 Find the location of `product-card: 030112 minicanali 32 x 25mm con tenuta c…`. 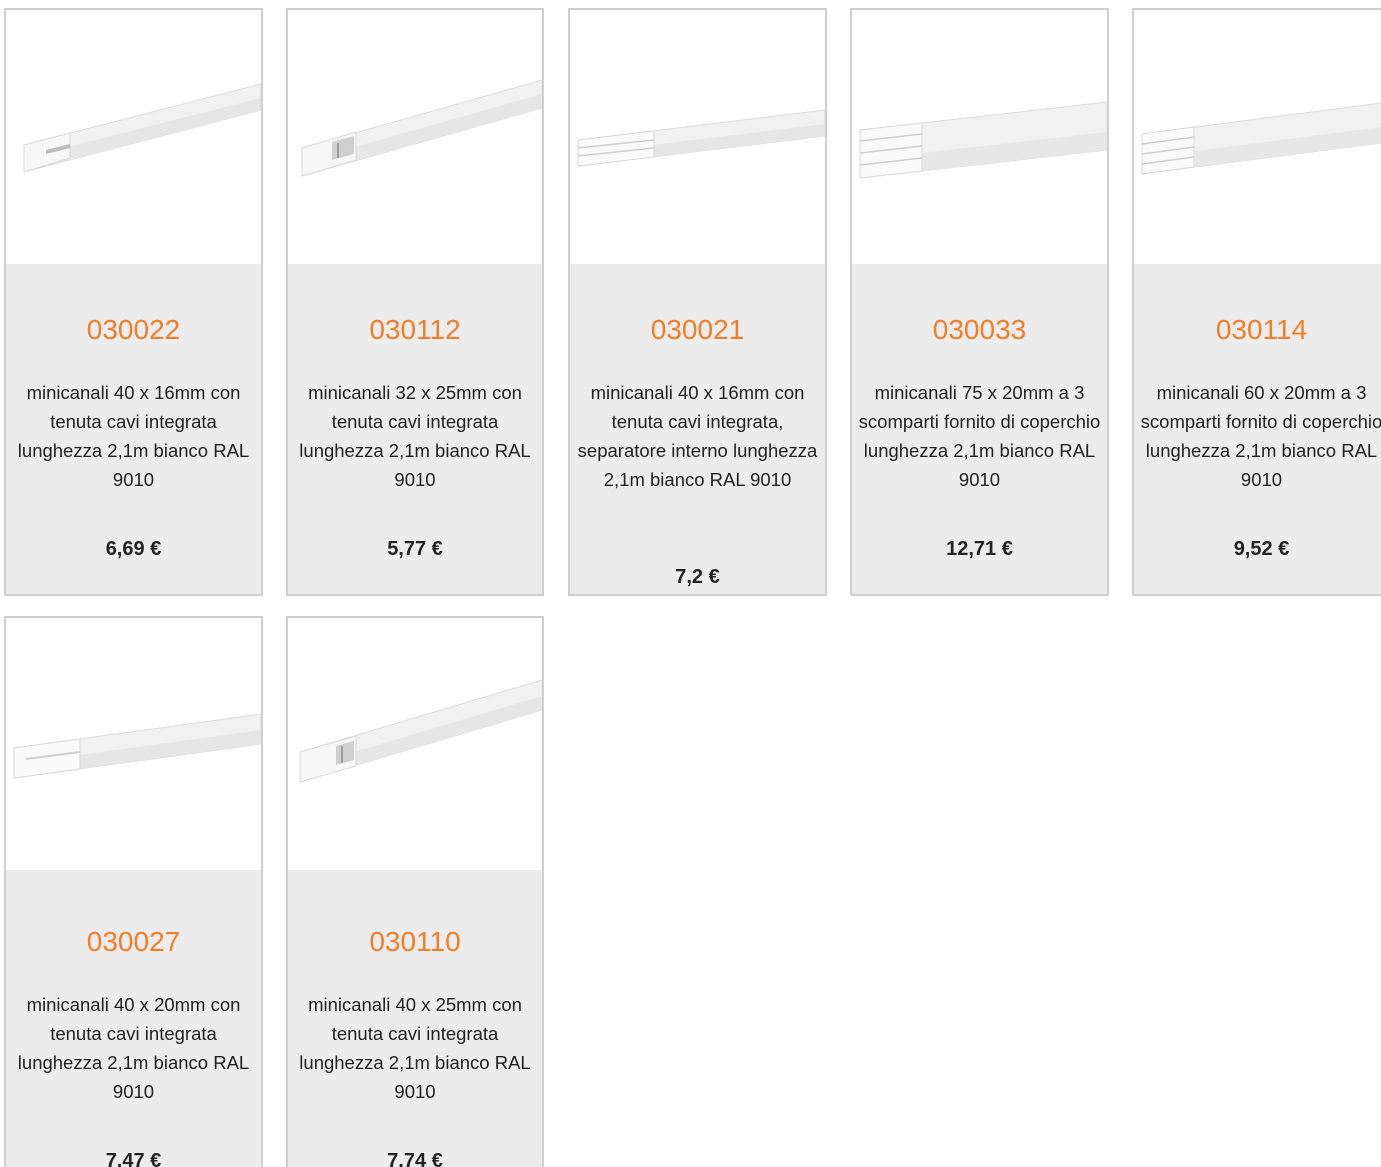

product-card: 030112 minicanali 32 x 25mm con tenuta c… is located at coordinates (415, 302).